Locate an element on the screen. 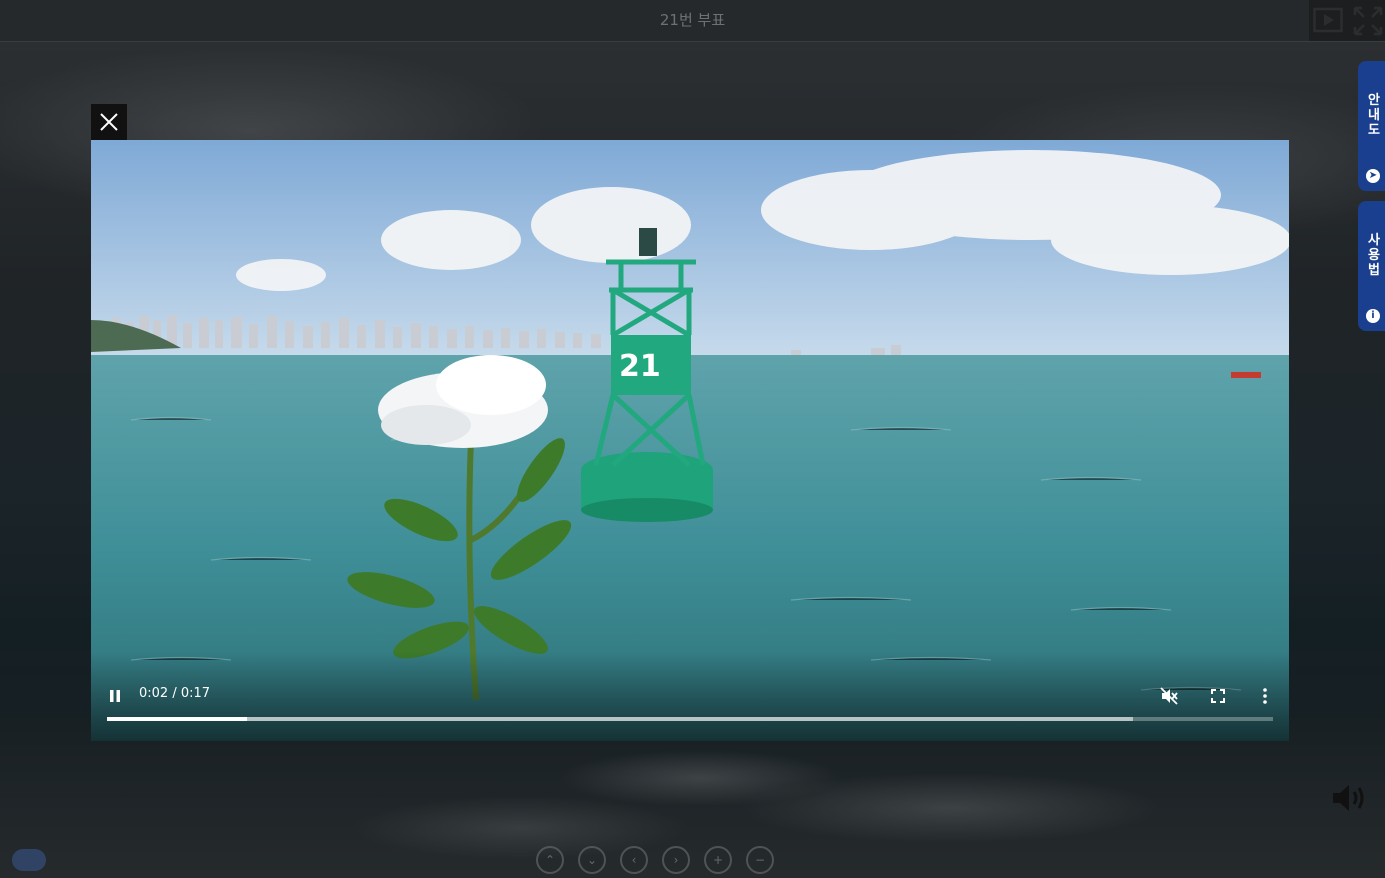 The image size is (1385, 878). zoom-in-icon: + is located at coordinates (718, 860).